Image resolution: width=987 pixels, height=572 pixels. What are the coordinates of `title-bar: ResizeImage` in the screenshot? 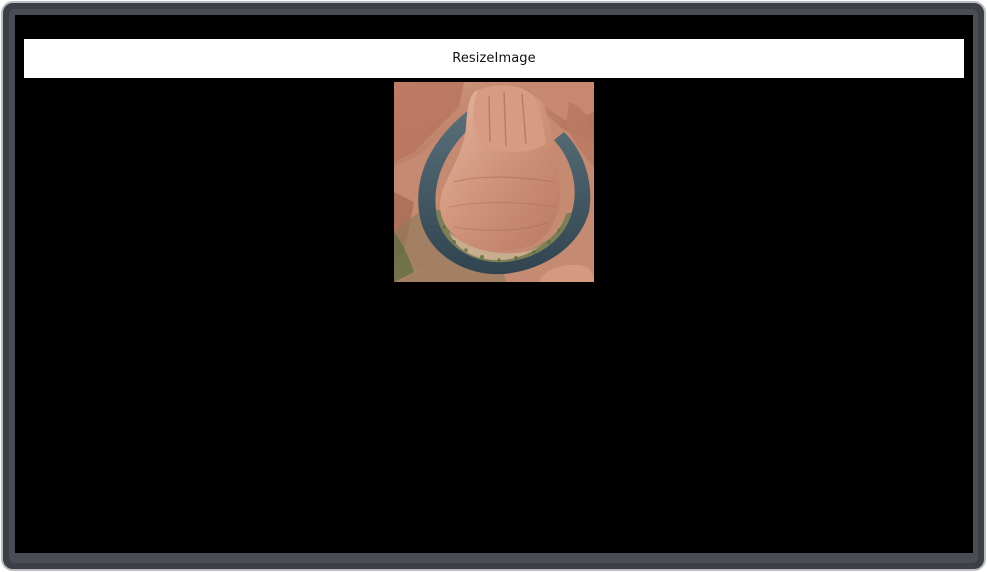 It's located at (494, 58).